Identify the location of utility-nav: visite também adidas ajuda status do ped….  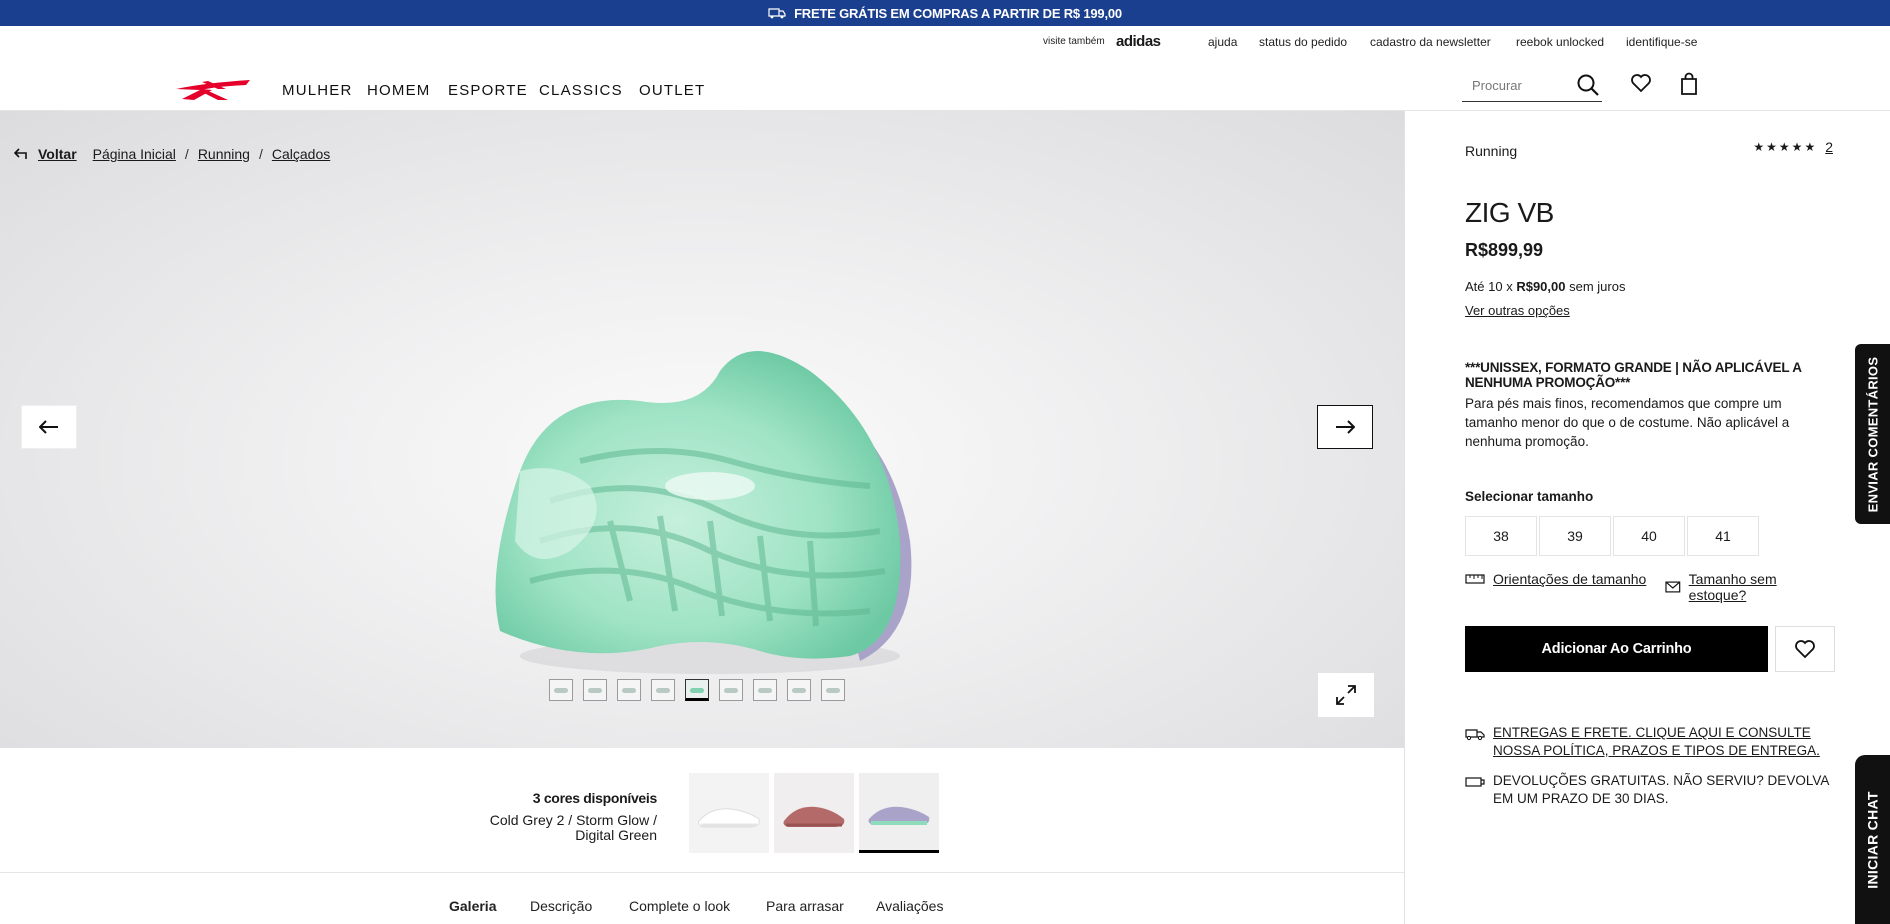
(945, 42).